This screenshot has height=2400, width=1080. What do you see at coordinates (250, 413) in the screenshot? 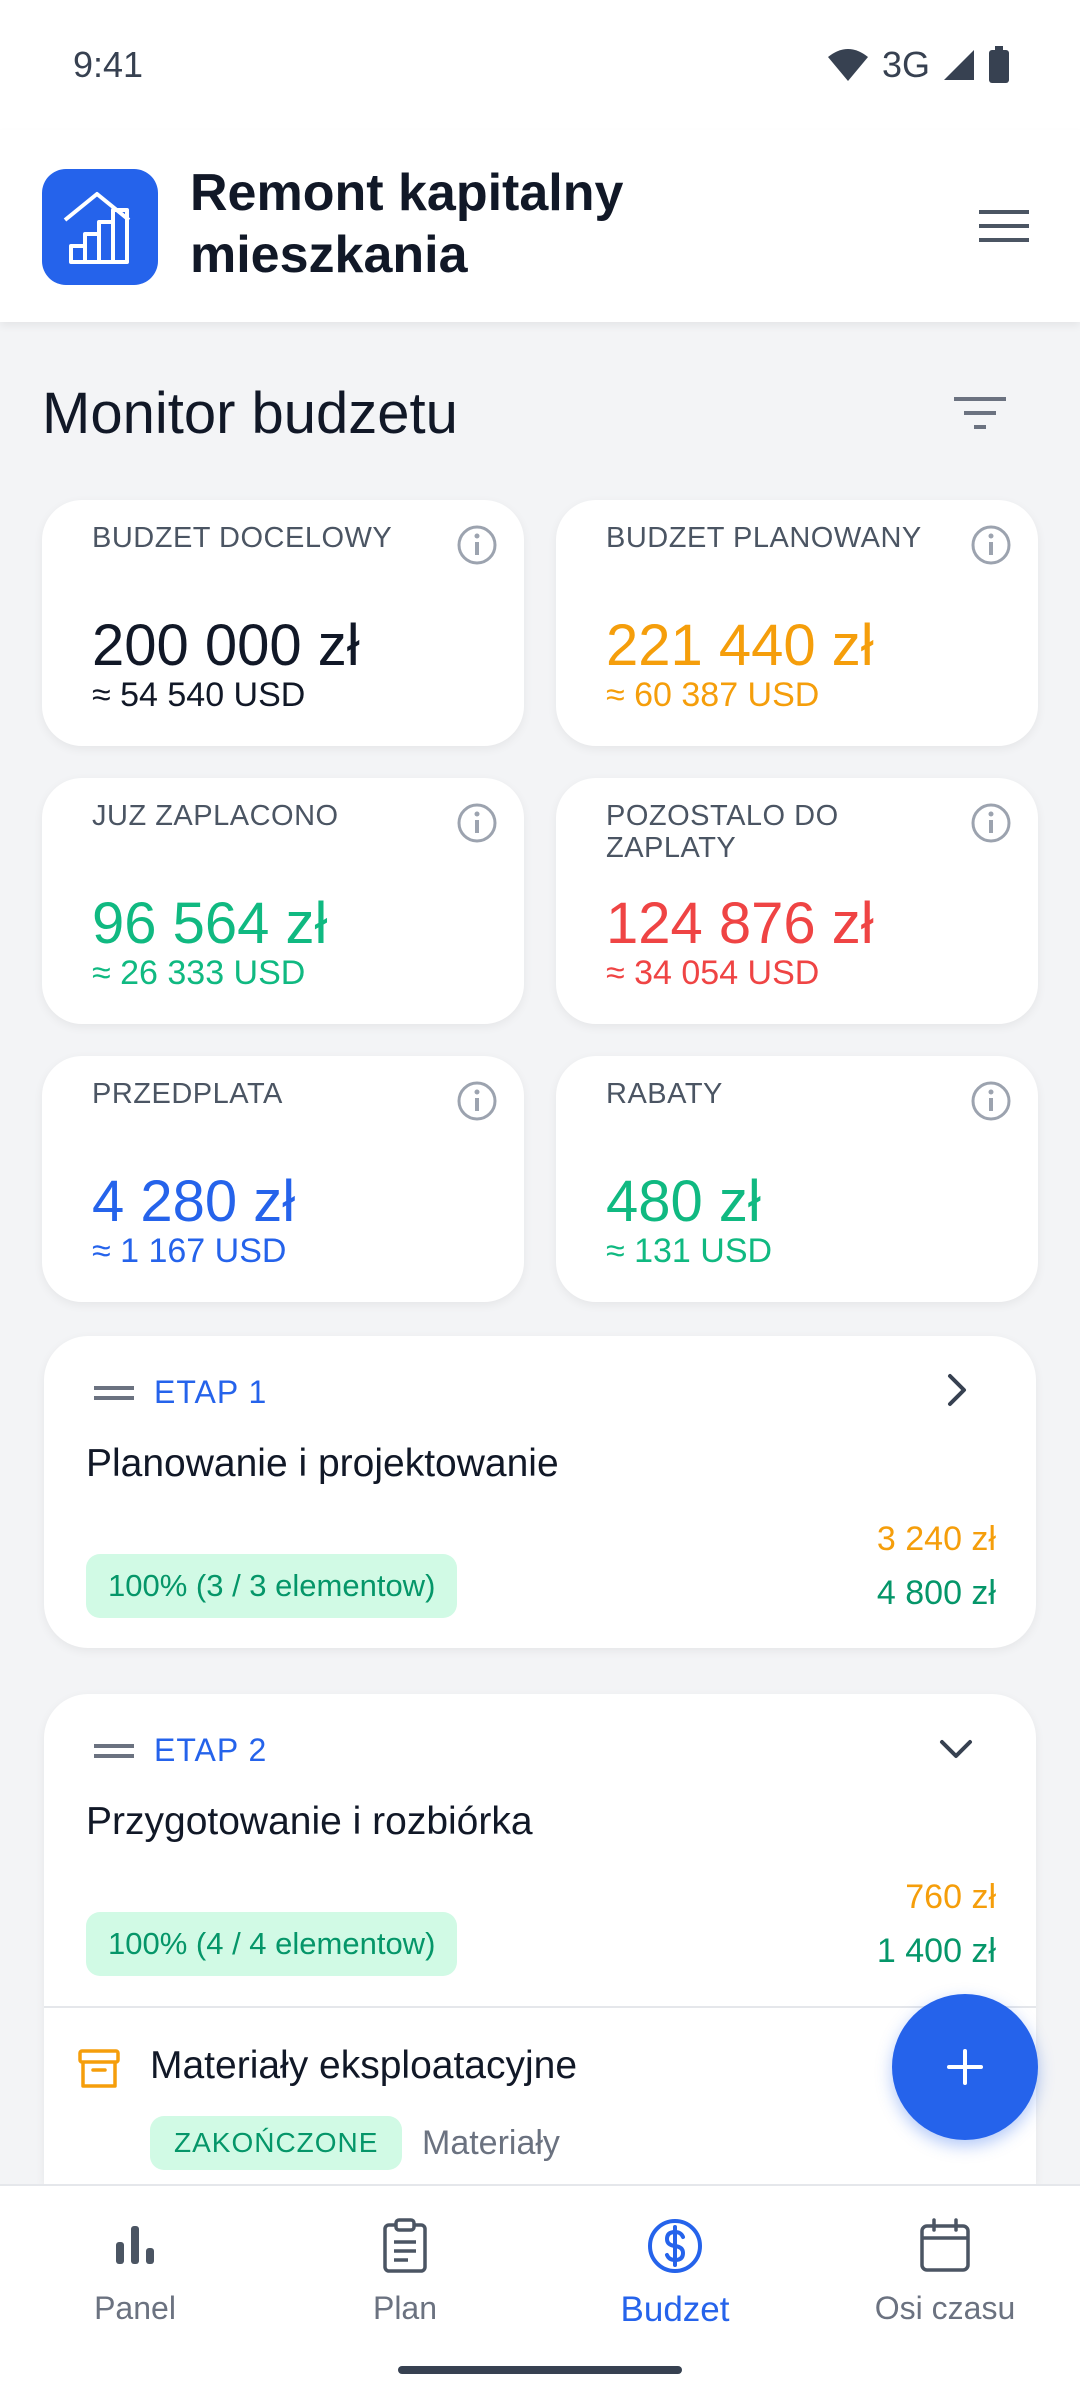
I see `page-title: Monitor budzetu` at bounding box center [250, 413].